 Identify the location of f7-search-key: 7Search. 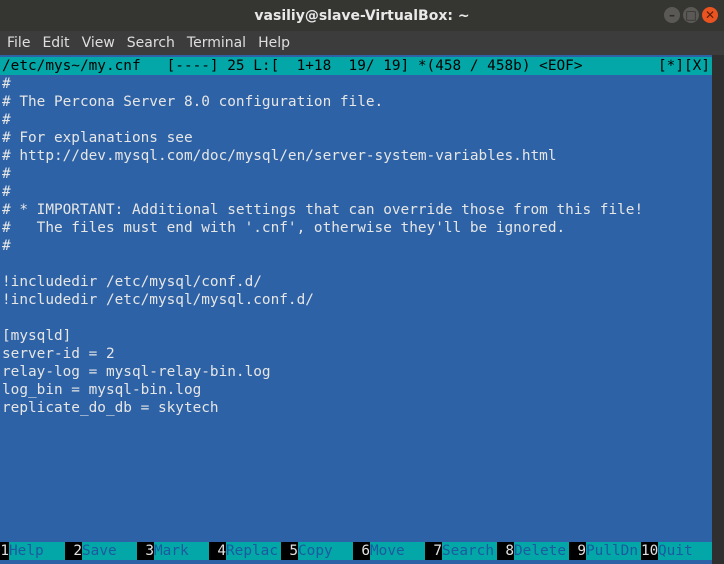
(459, 551).